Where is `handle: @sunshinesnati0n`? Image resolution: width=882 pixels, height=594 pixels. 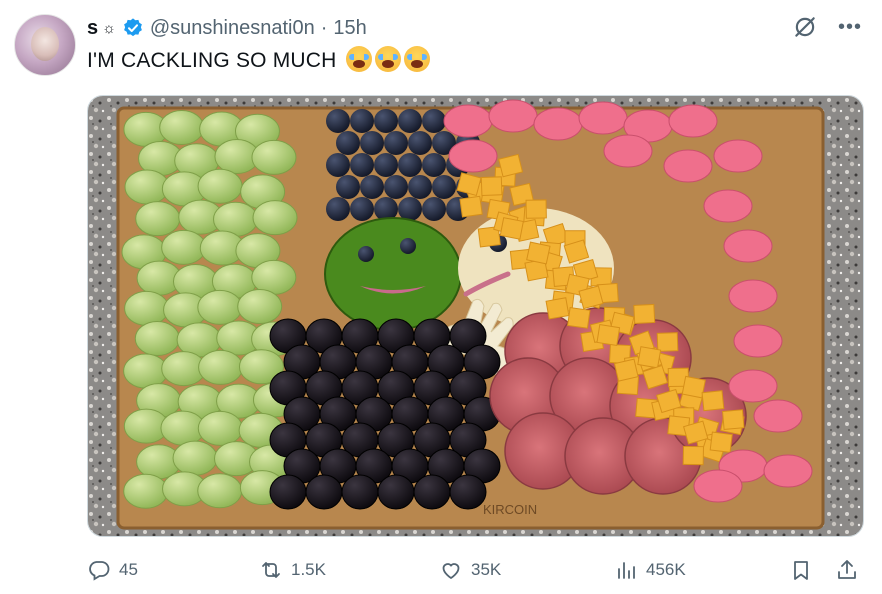
handle: @sunshinesnati0n is located at coordinates (232, 28).